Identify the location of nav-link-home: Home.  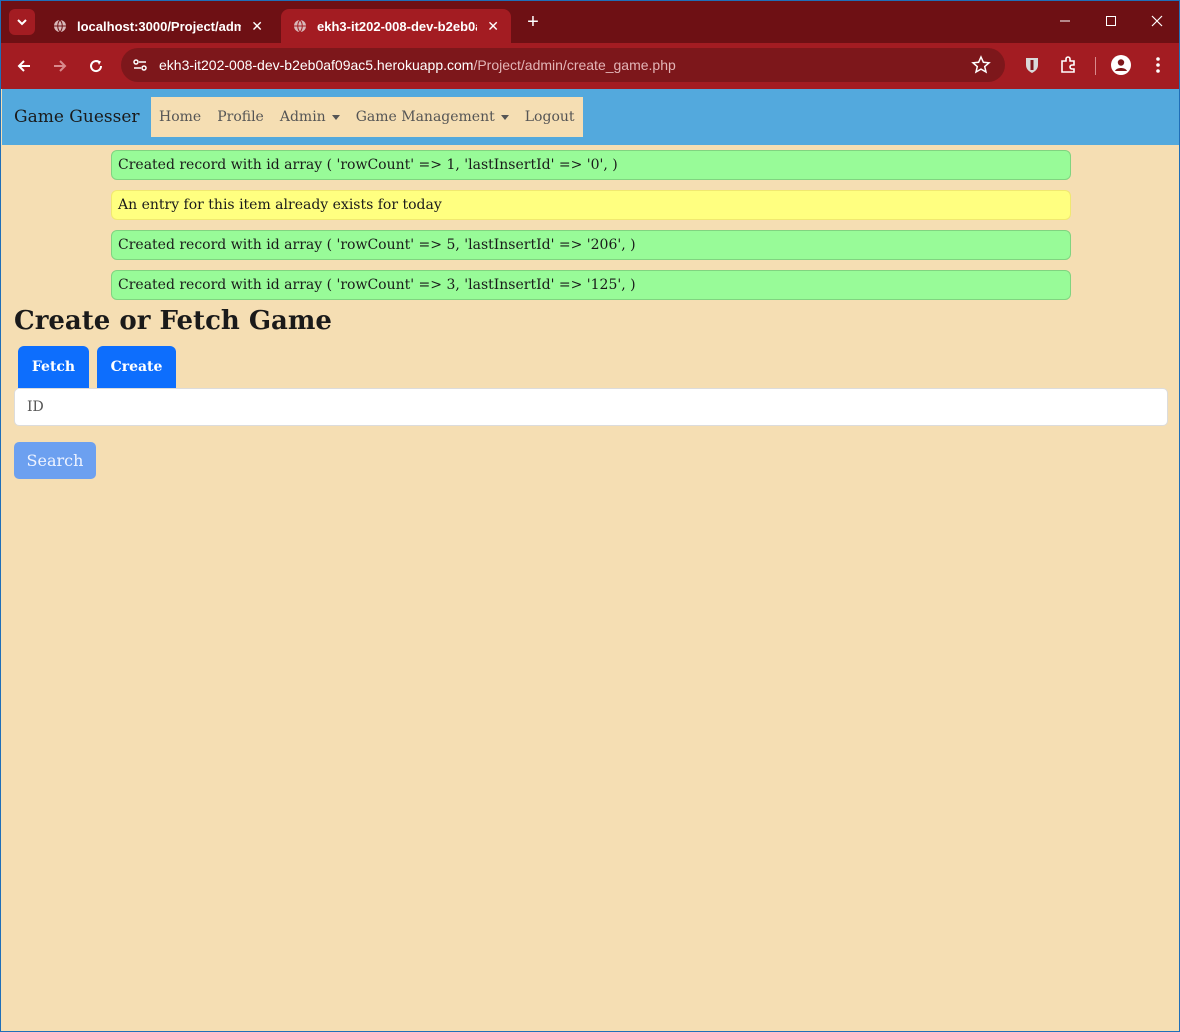
(180, 117).